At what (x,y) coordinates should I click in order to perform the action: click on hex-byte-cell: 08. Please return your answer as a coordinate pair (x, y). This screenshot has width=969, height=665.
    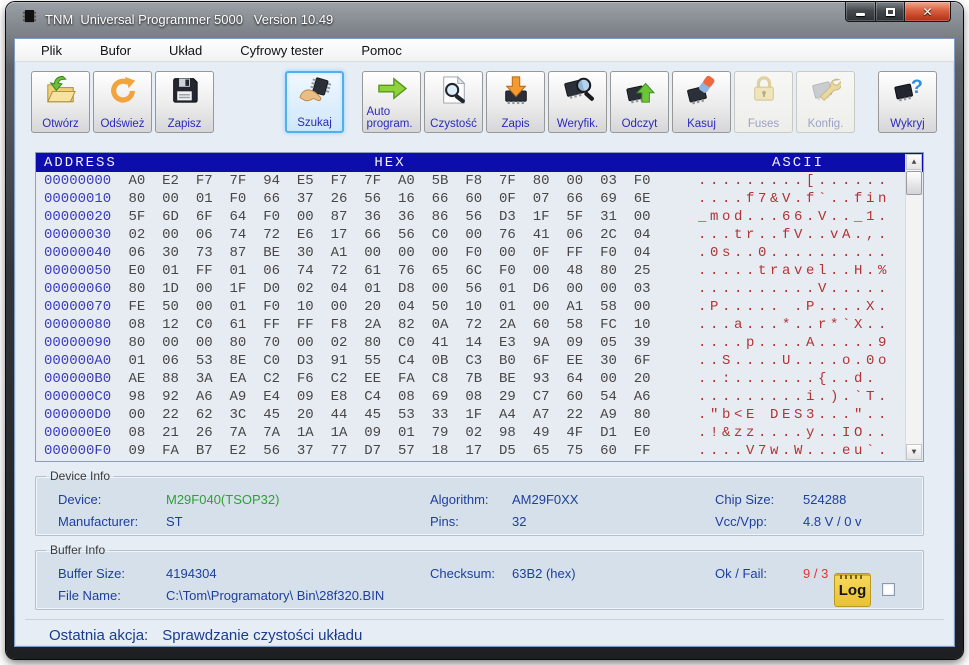
    Looking at the image, I should click on (137, 325).